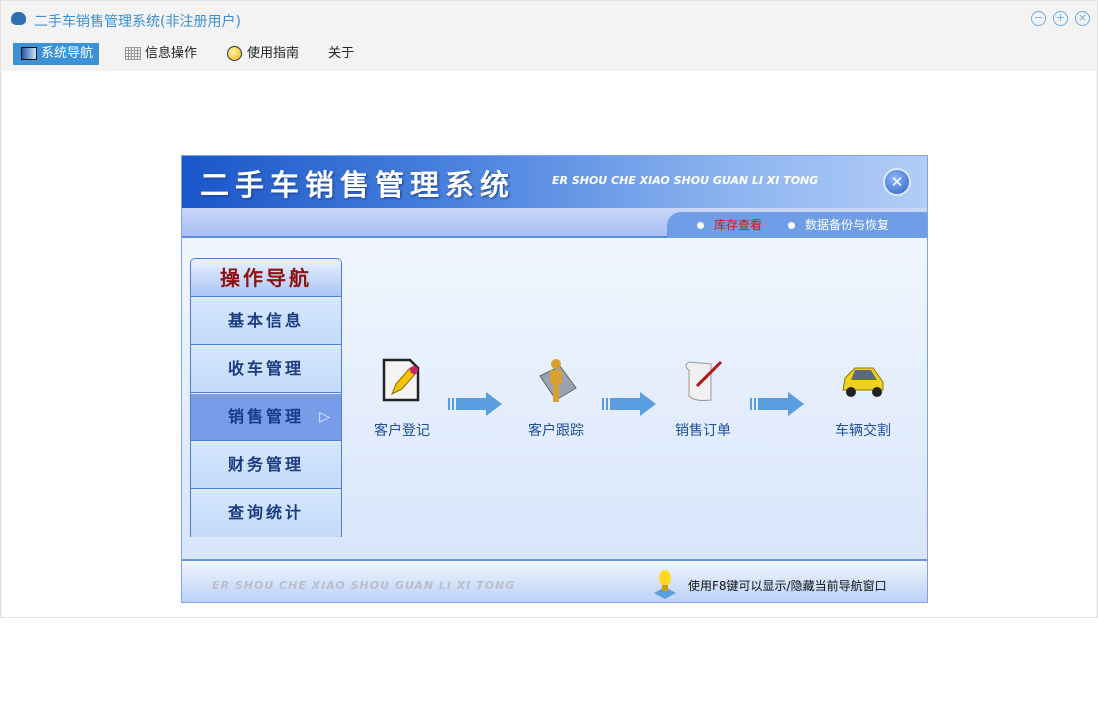 Image resolution: width=1098 pixels, height=719 pixels. What do you see at coordinates (273, 53) in the screenshot?
I see `menu-label: 使用指南` at bounding box center [273, 53].